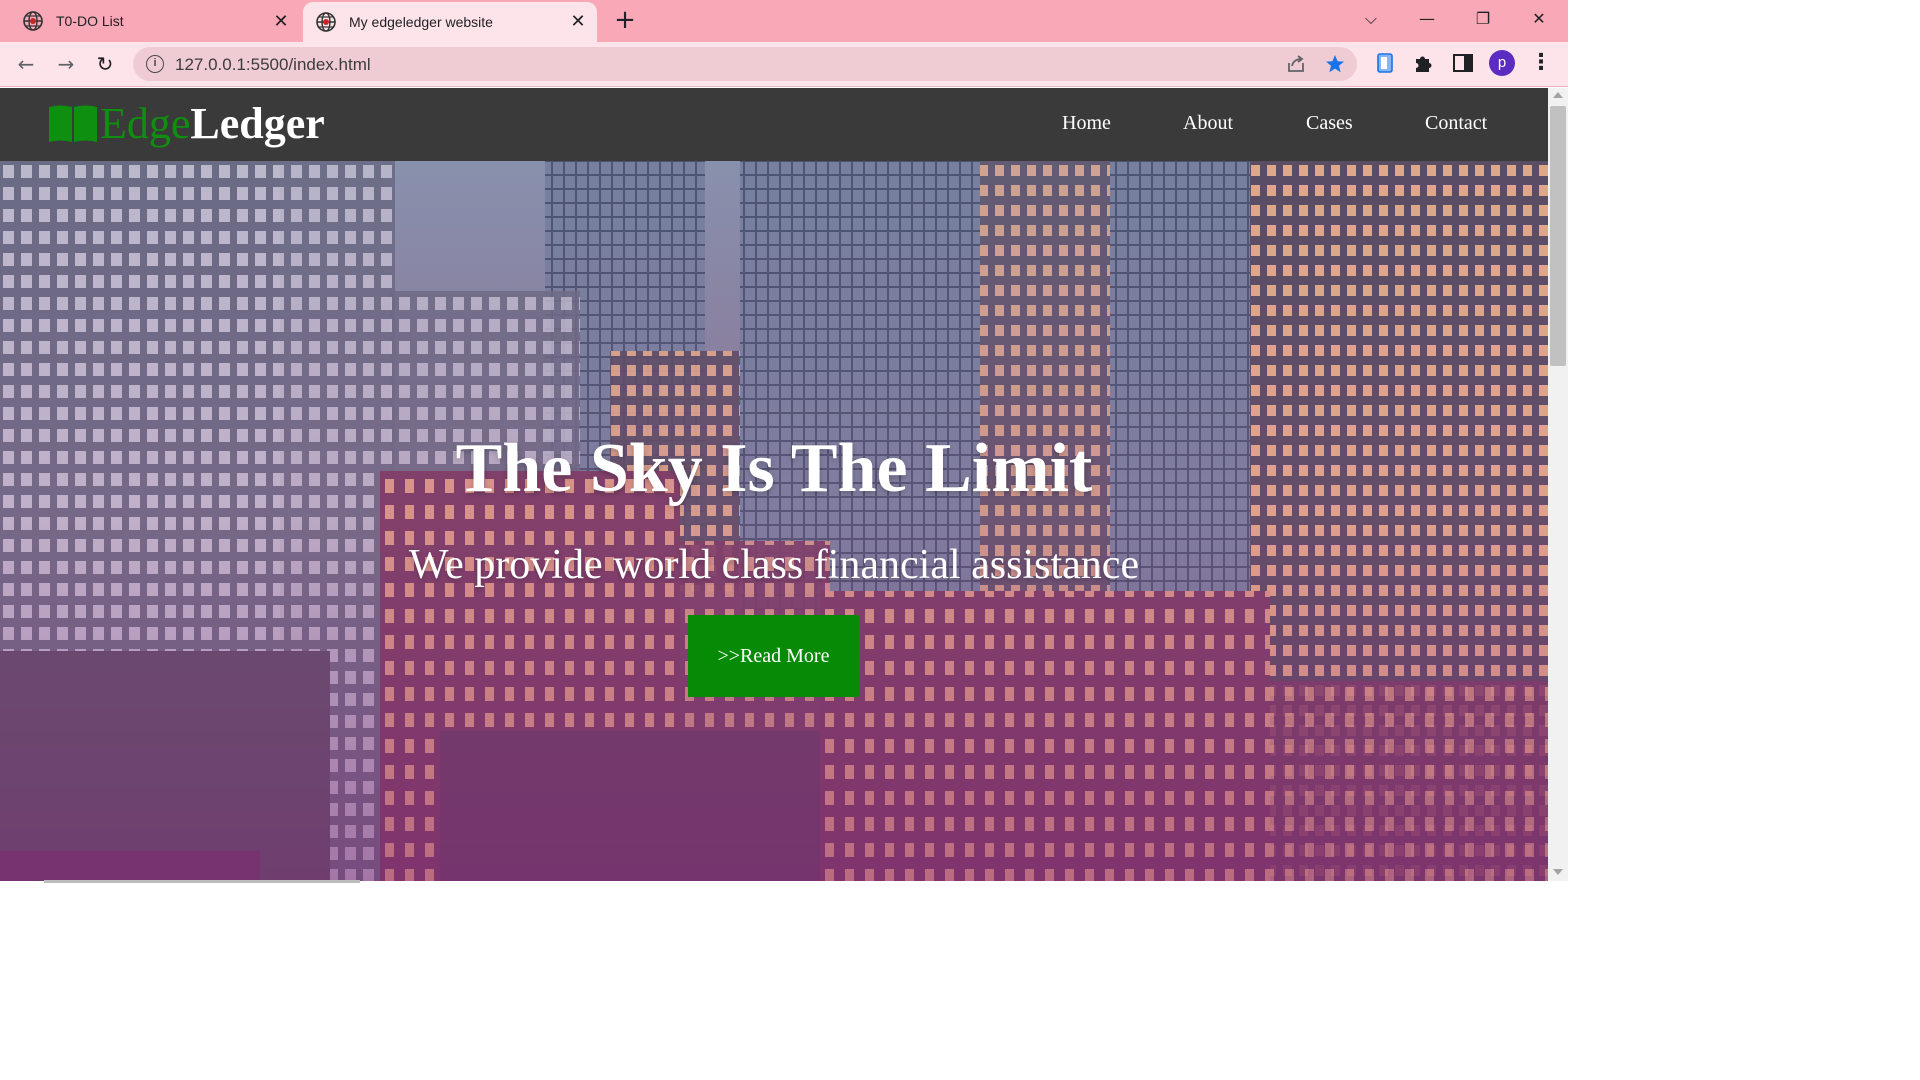  I want to click on close-window-button: ✕, so click(1539, 19).